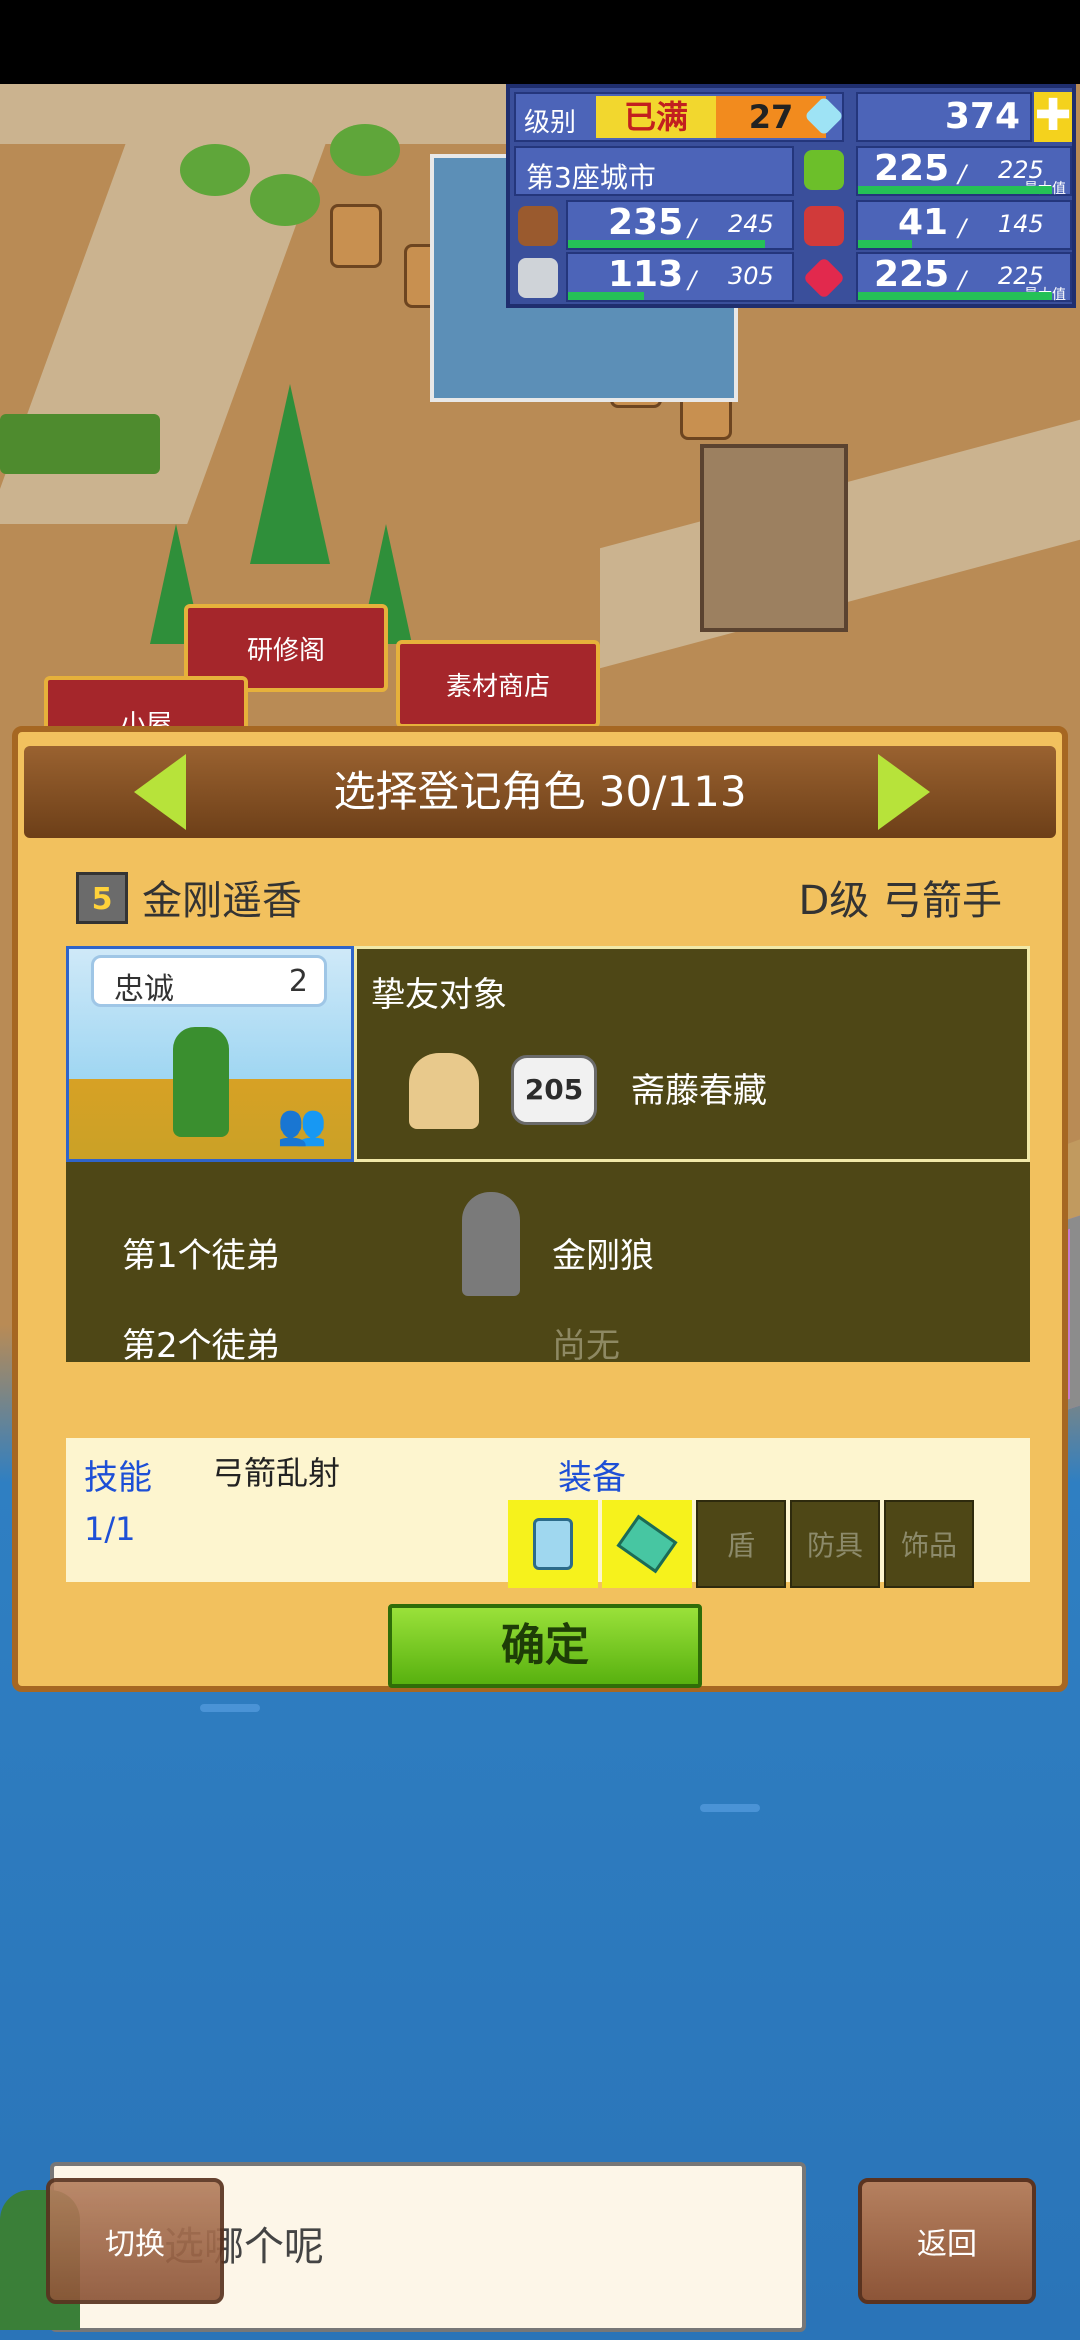  Describe the element at coordinates (80, 444) in the screenshot. I see `grass-patch` at that location.